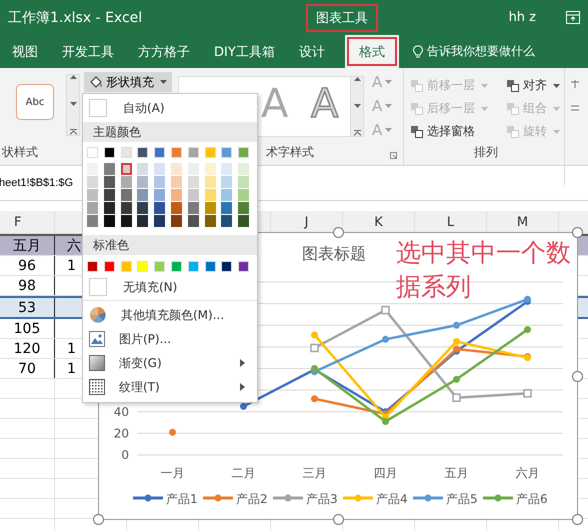  Describe the element at coordinates (450, 222) in the screenshot. I see `column-header: L` at that location.